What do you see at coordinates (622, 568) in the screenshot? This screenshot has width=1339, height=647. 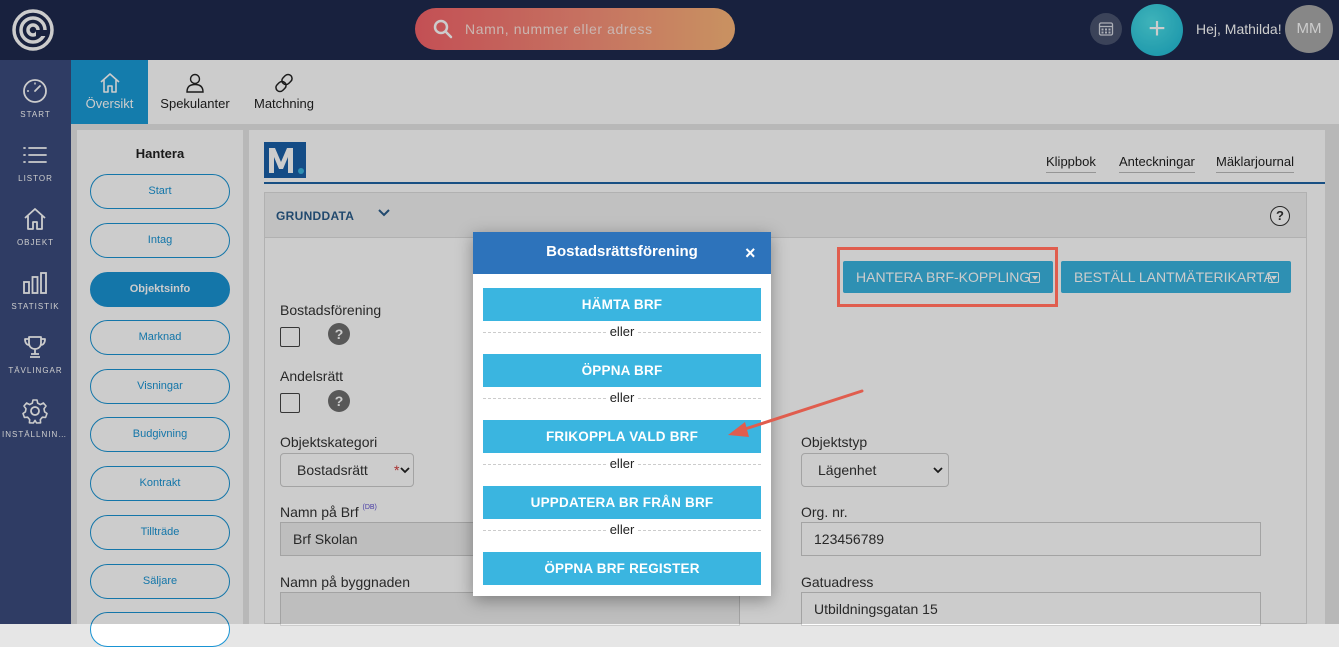 I see `oppna-brf-register-button: ÖPPNA BRF REGISTER` at bounding box center [622, 568].